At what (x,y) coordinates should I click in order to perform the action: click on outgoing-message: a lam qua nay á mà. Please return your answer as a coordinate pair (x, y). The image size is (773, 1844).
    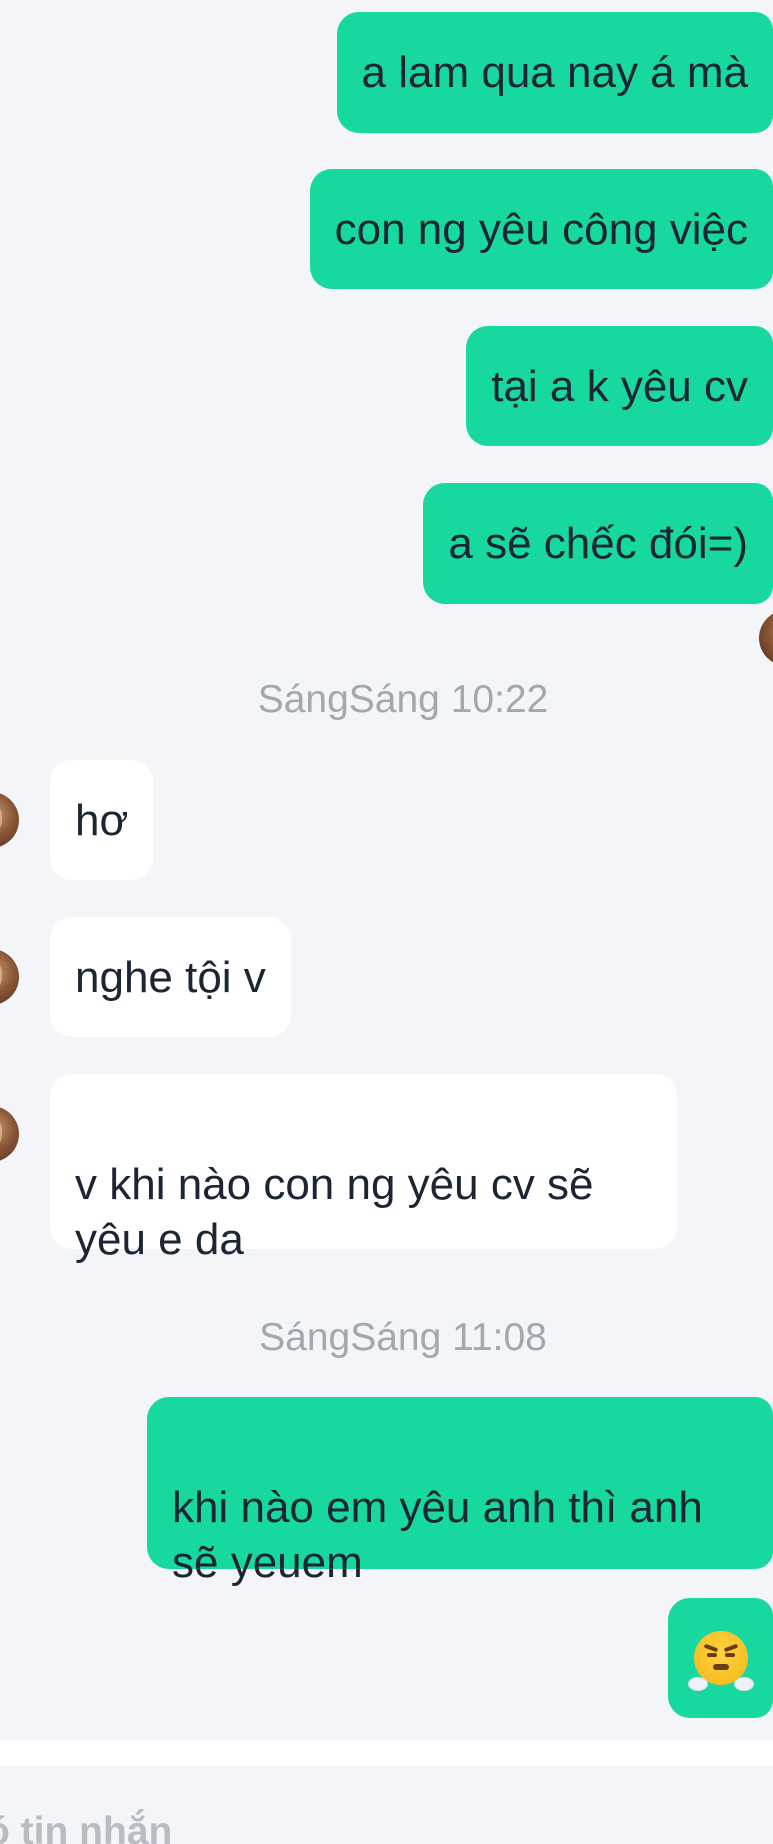
    Looking at the image, I should click on (554, 72).